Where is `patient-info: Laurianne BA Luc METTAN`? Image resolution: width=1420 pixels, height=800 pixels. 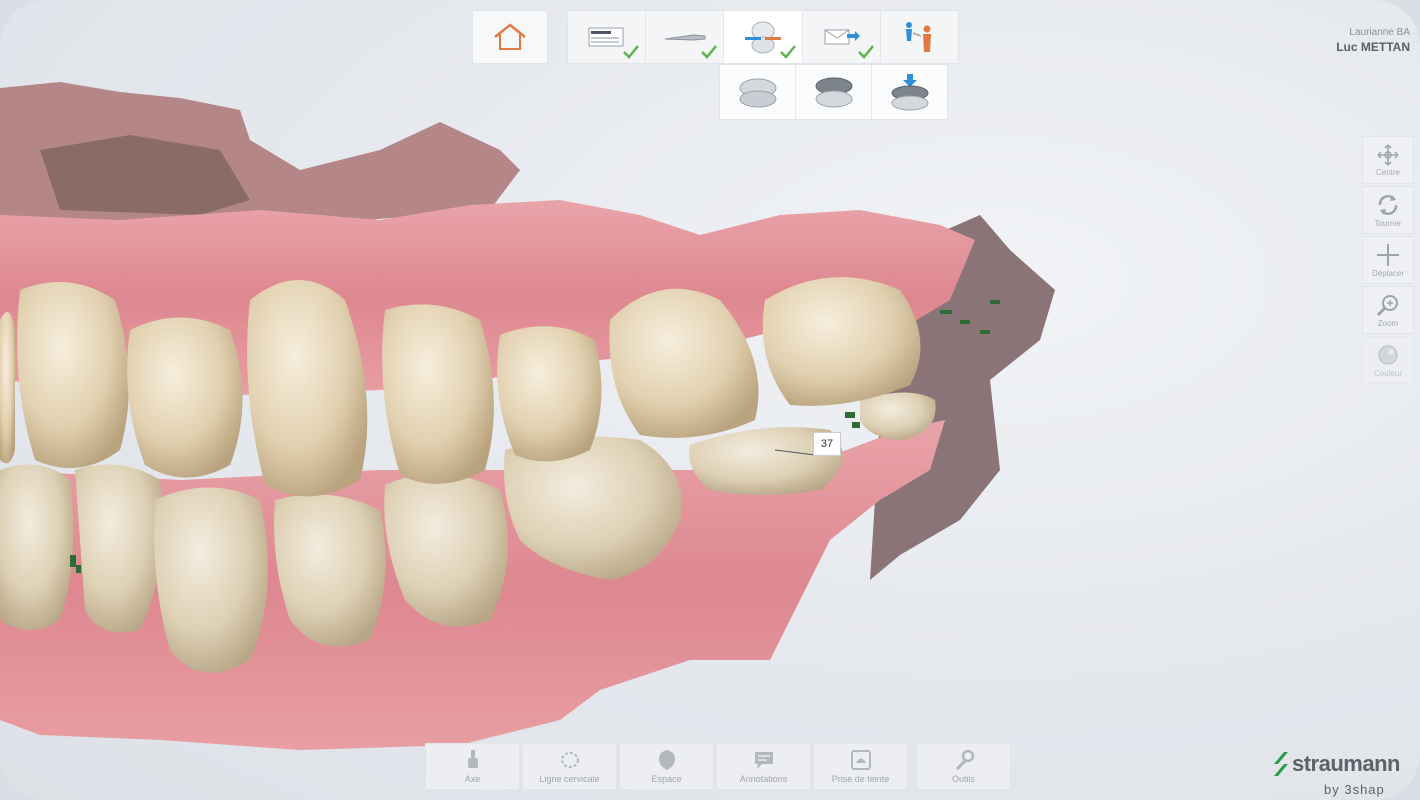
patient-info: Laurianne BA Luc METTAN is located at coordinates (1373, 40).